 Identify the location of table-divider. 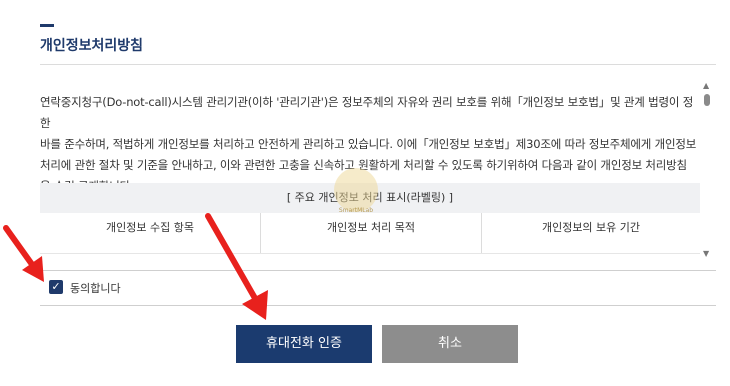
(370, 253).